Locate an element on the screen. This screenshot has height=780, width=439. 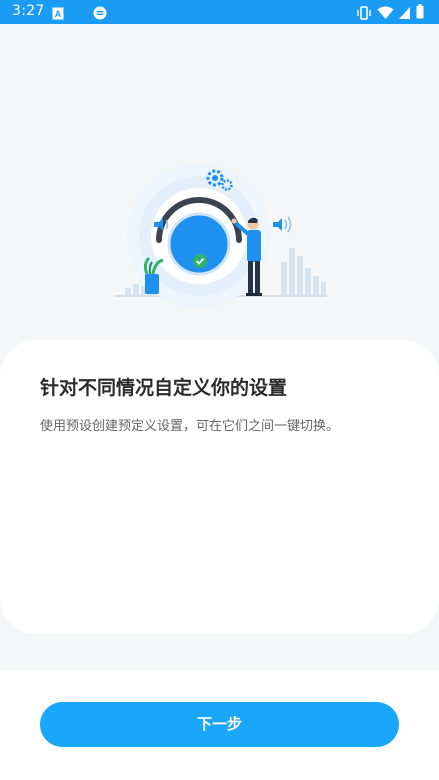
volume-dial-illustration is located at coordinates (225, 230).